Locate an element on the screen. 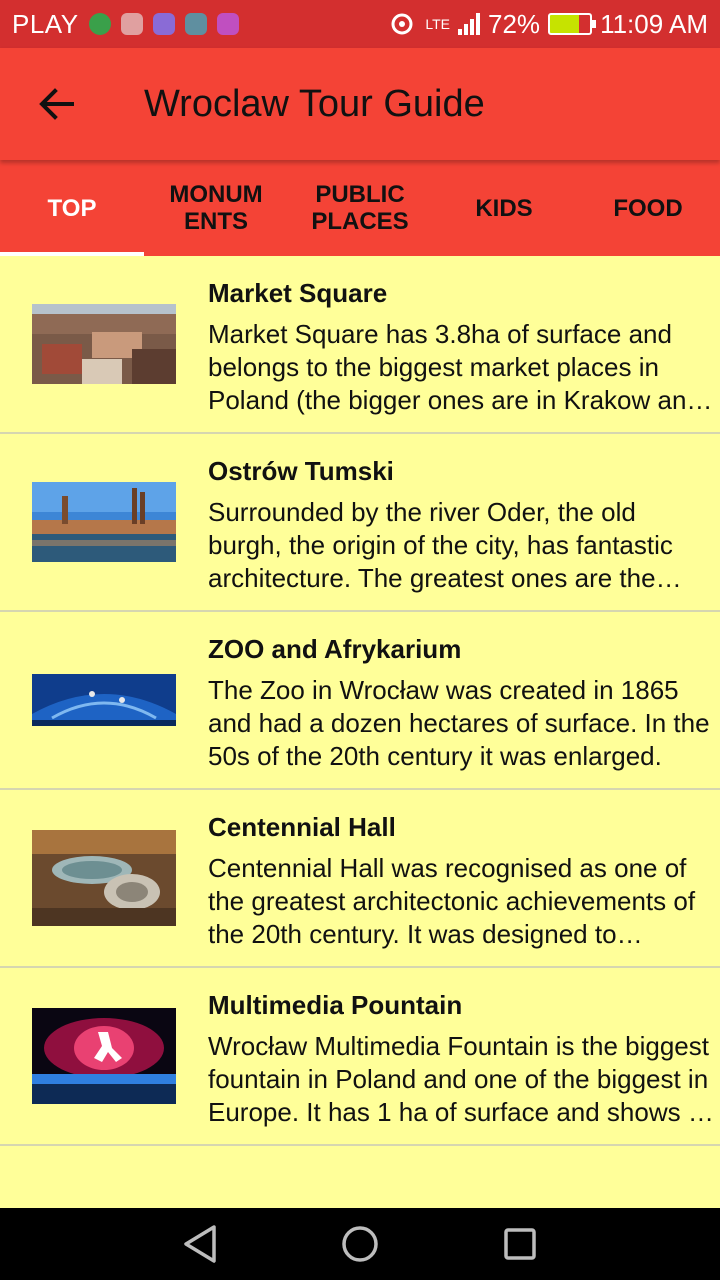 This screenshot has width=720, height=1280. battery-icon is located at coordinates (572, 24).